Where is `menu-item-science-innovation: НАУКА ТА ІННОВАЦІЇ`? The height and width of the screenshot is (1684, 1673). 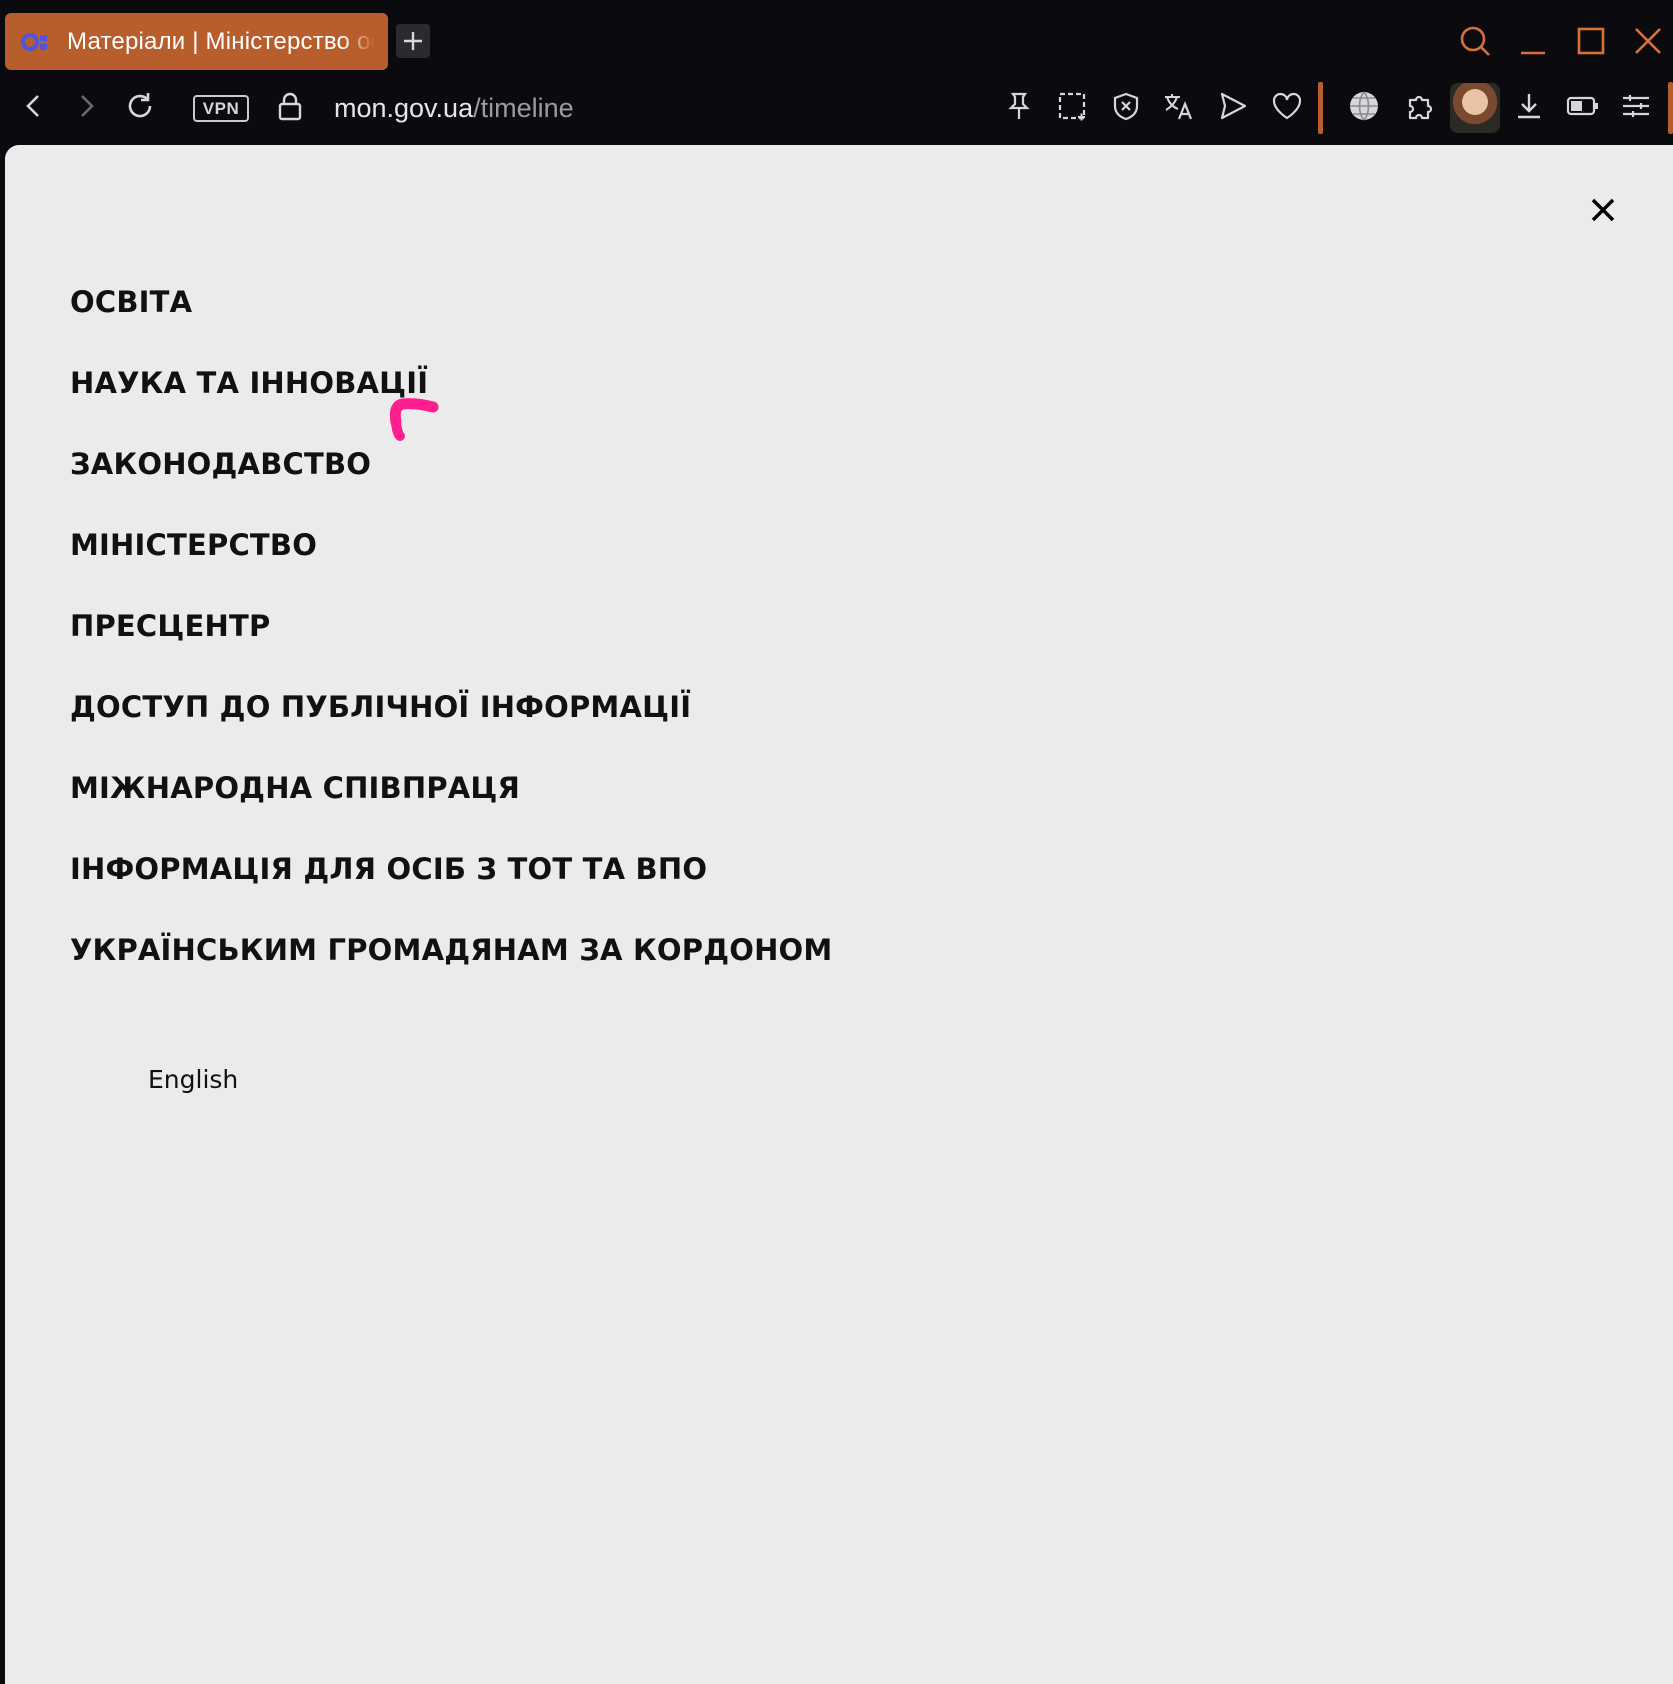 menu-item-science-innovation: НАУКА ТА ІННОВАЦІЇ is located at coordinates (451, 406).